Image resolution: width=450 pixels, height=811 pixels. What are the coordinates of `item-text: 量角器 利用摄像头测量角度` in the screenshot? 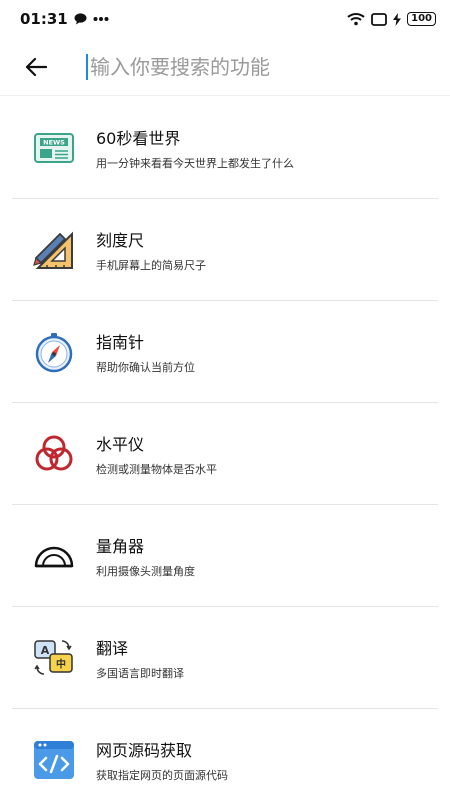 It's located at (145, 556).